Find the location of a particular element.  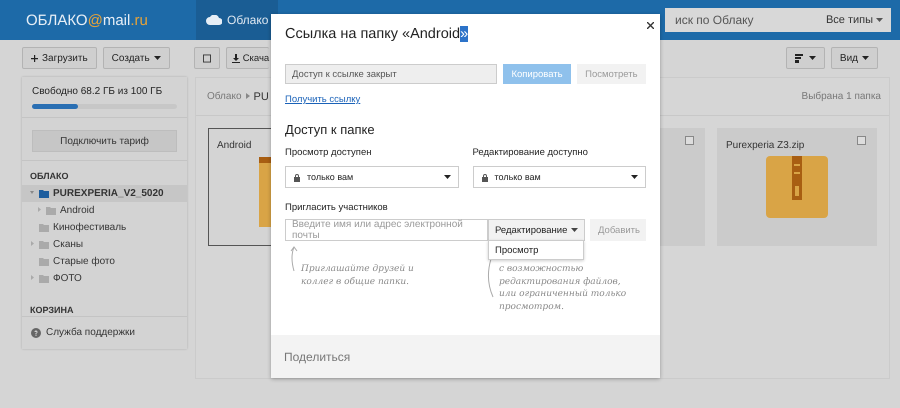

dialog-title: Ссылка на папку «Android» is located at coordinates (377, 34).